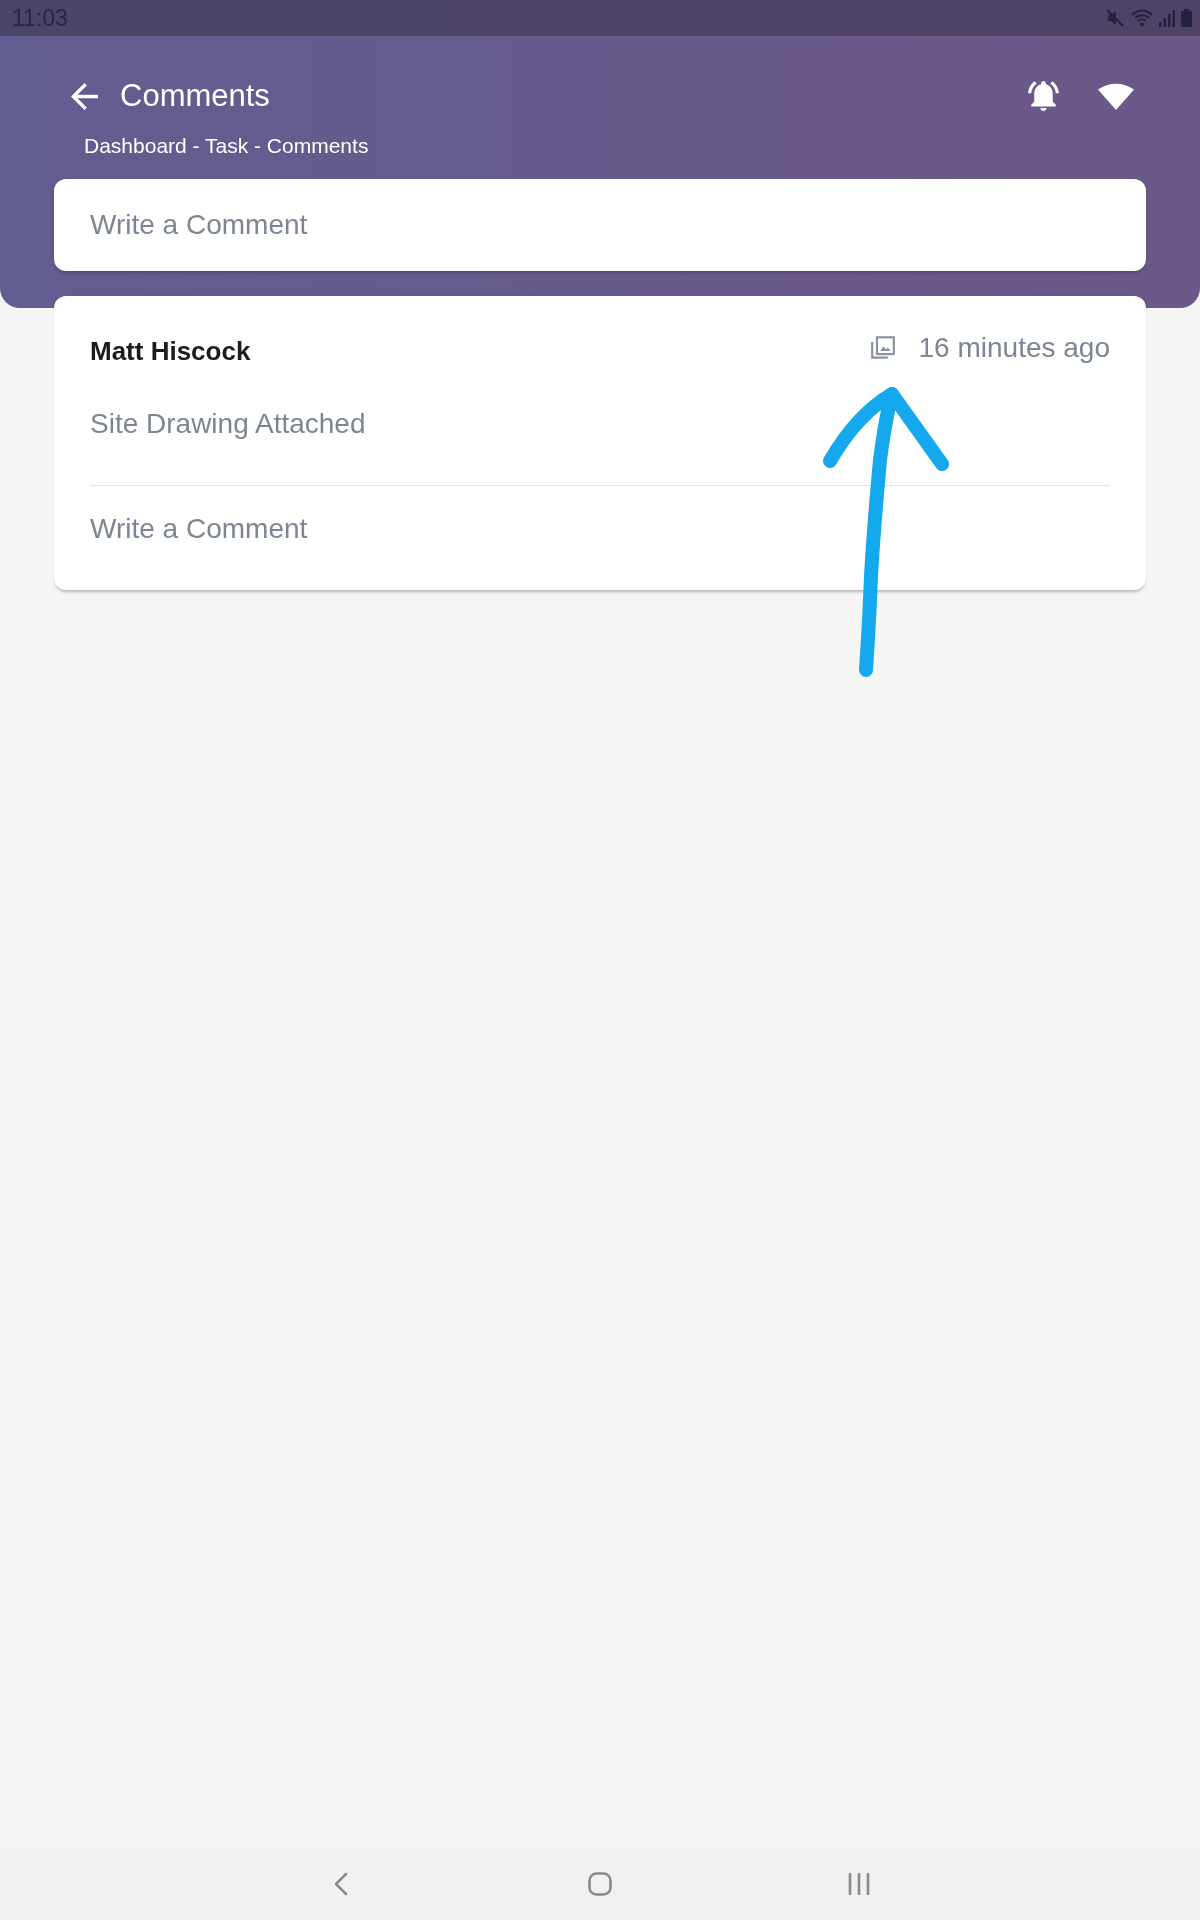  What do you see at coordinates (84, 96) in the screenshot?
I see `back-arrow-icon` at bounding box center [84, 96].